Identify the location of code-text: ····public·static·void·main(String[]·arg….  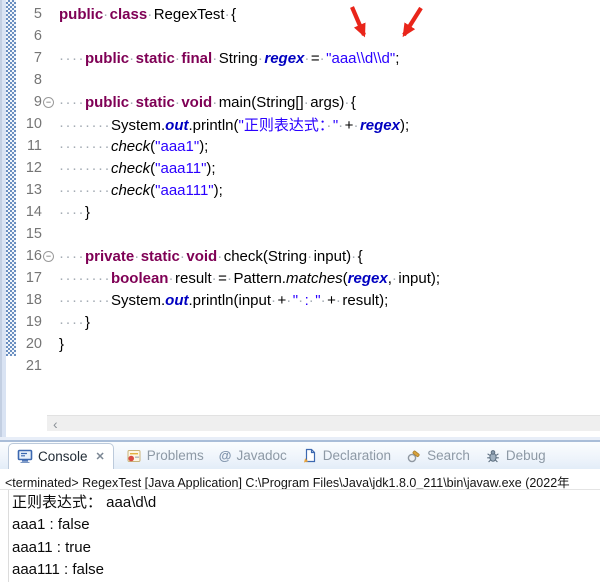
(207, 102).